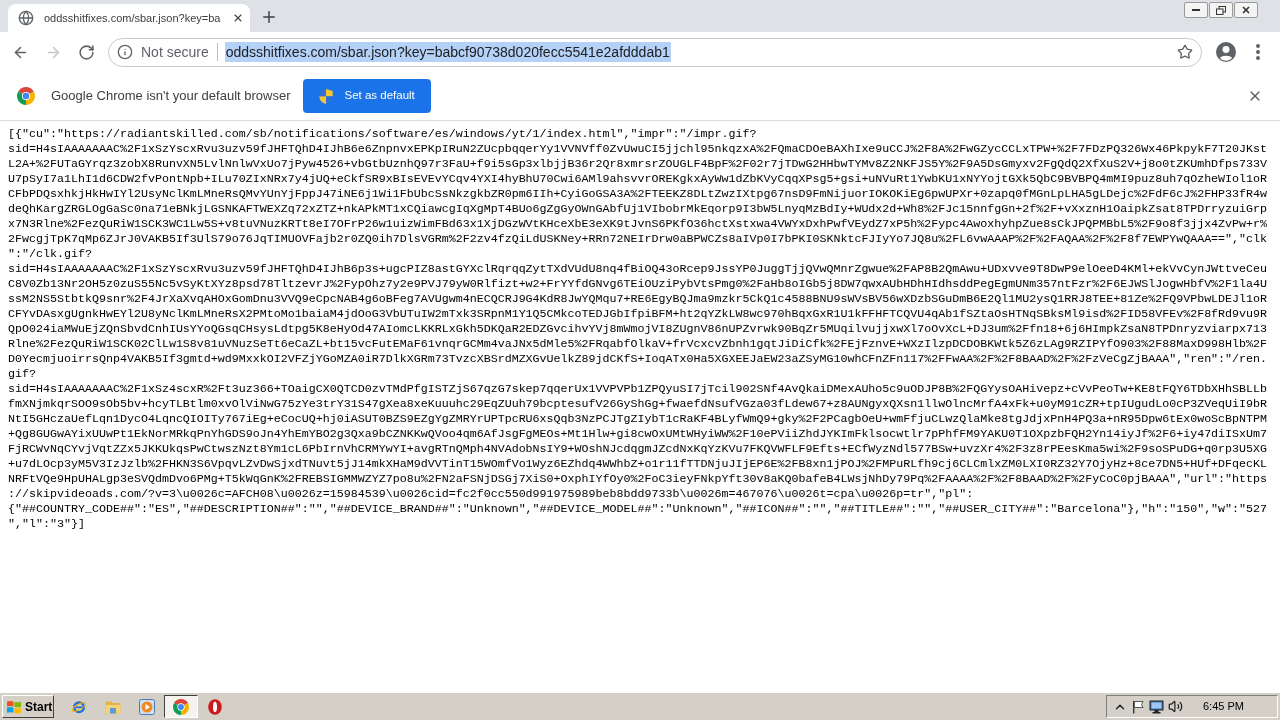 This screenshot has width=1280, height=720. Describe the element at coordinates (447, 52) in the screenshot. I see `url-text: oddsshitfixes.com/sbar.json?key=babcf90738d020fecc5541e2afdddab1` at that location.